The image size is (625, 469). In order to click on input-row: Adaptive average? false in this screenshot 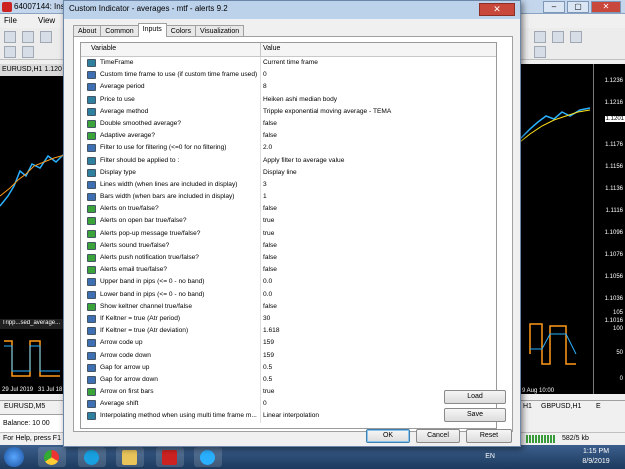, I will do `click(288, 136)`.